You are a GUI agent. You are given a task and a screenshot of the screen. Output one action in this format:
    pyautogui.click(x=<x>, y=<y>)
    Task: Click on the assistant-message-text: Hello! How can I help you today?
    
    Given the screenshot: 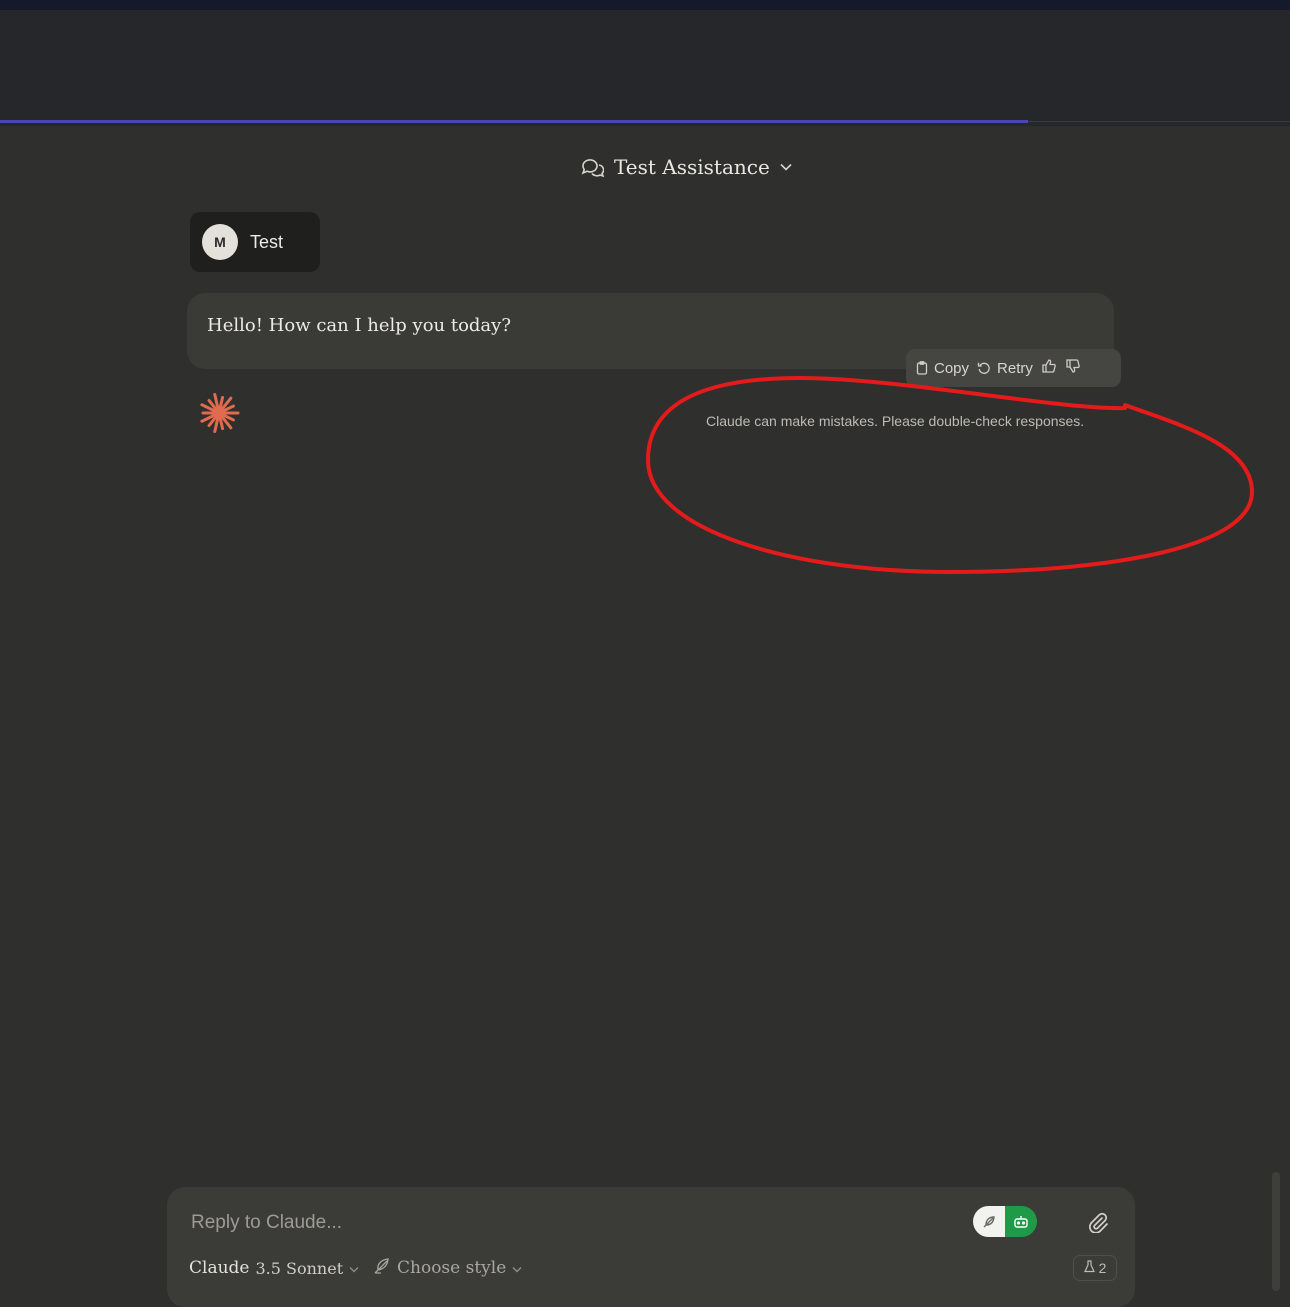 What is the action you would take?
    pyautogui.click(x=359, y=325)
    